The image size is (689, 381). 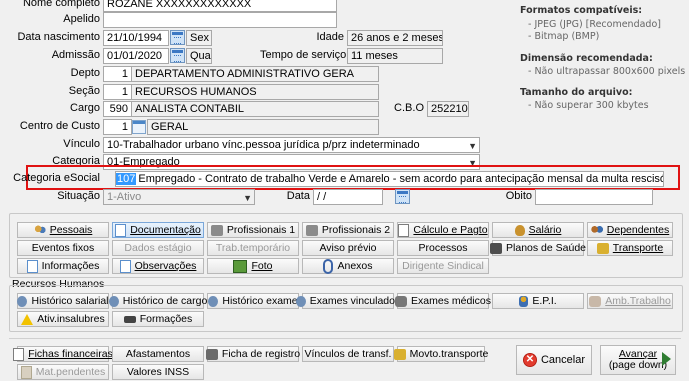 What do you see at coordinates (596, 230) in the screenshot?
I see `family-icon` at bounding box center [596, 230].